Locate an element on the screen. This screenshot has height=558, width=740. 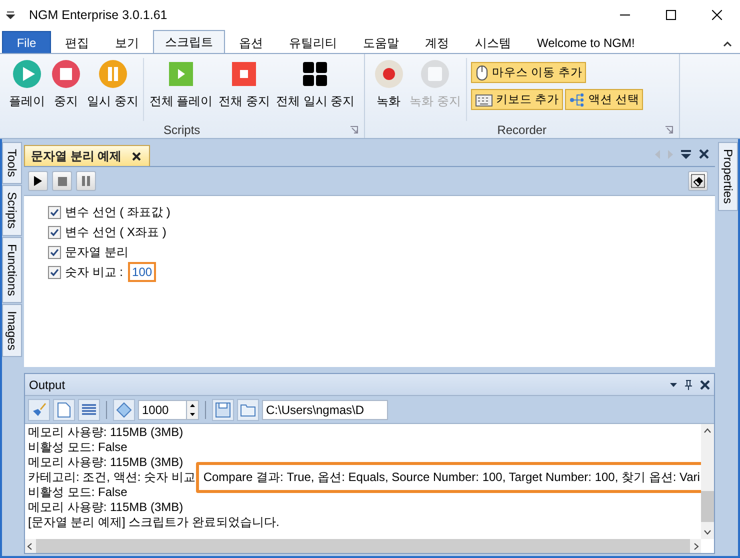
keyboard-icon is located at coordinates (484, 99).